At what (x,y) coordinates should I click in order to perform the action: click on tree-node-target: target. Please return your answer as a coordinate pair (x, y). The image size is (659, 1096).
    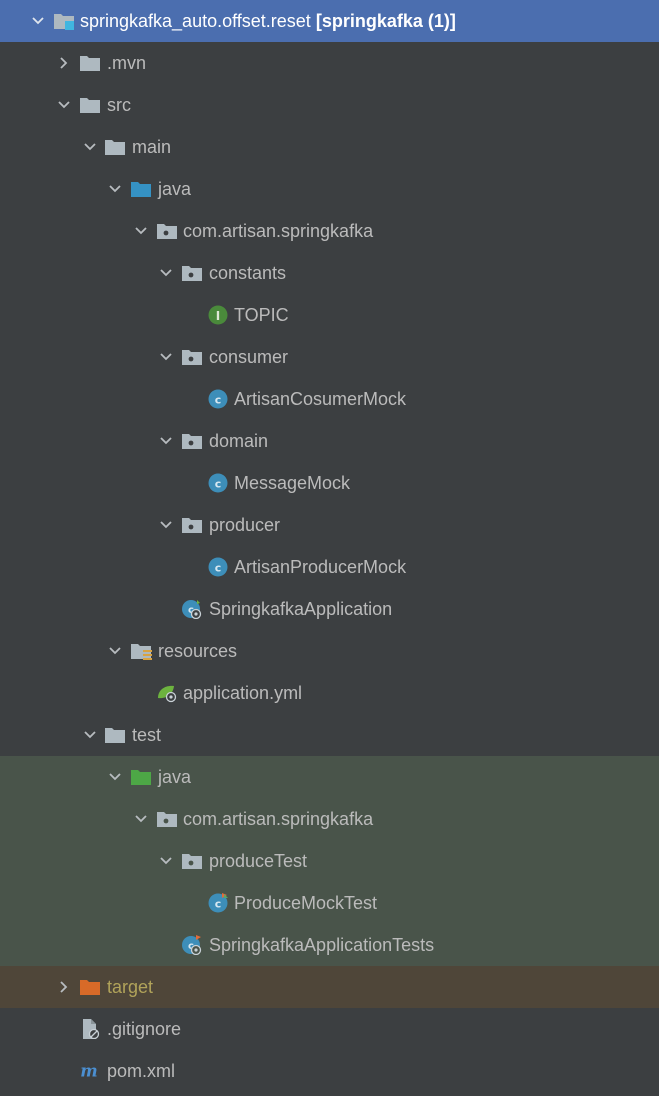
    Looking at the image, I should click on (329, 987).